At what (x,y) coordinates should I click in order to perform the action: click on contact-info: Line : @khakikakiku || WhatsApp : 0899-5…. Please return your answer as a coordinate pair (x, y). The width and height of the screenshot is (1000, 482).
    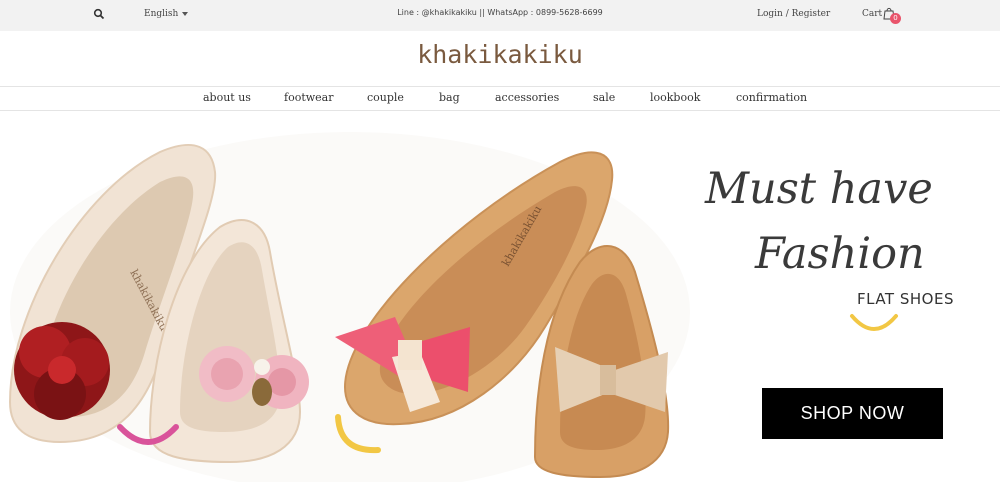
    Looking at the image, I should click on (500, 12).